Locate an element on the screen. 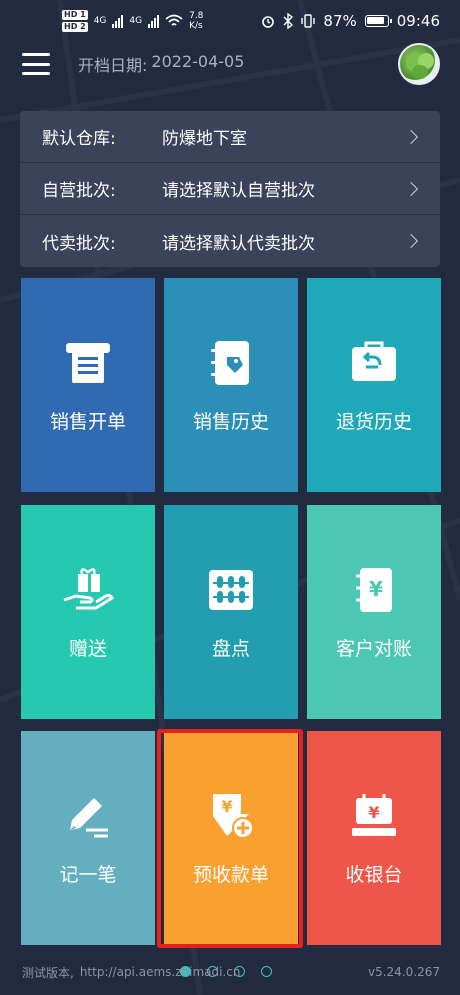  yuan-notebook-icon: ¥ is located at coordinates (374, 589).